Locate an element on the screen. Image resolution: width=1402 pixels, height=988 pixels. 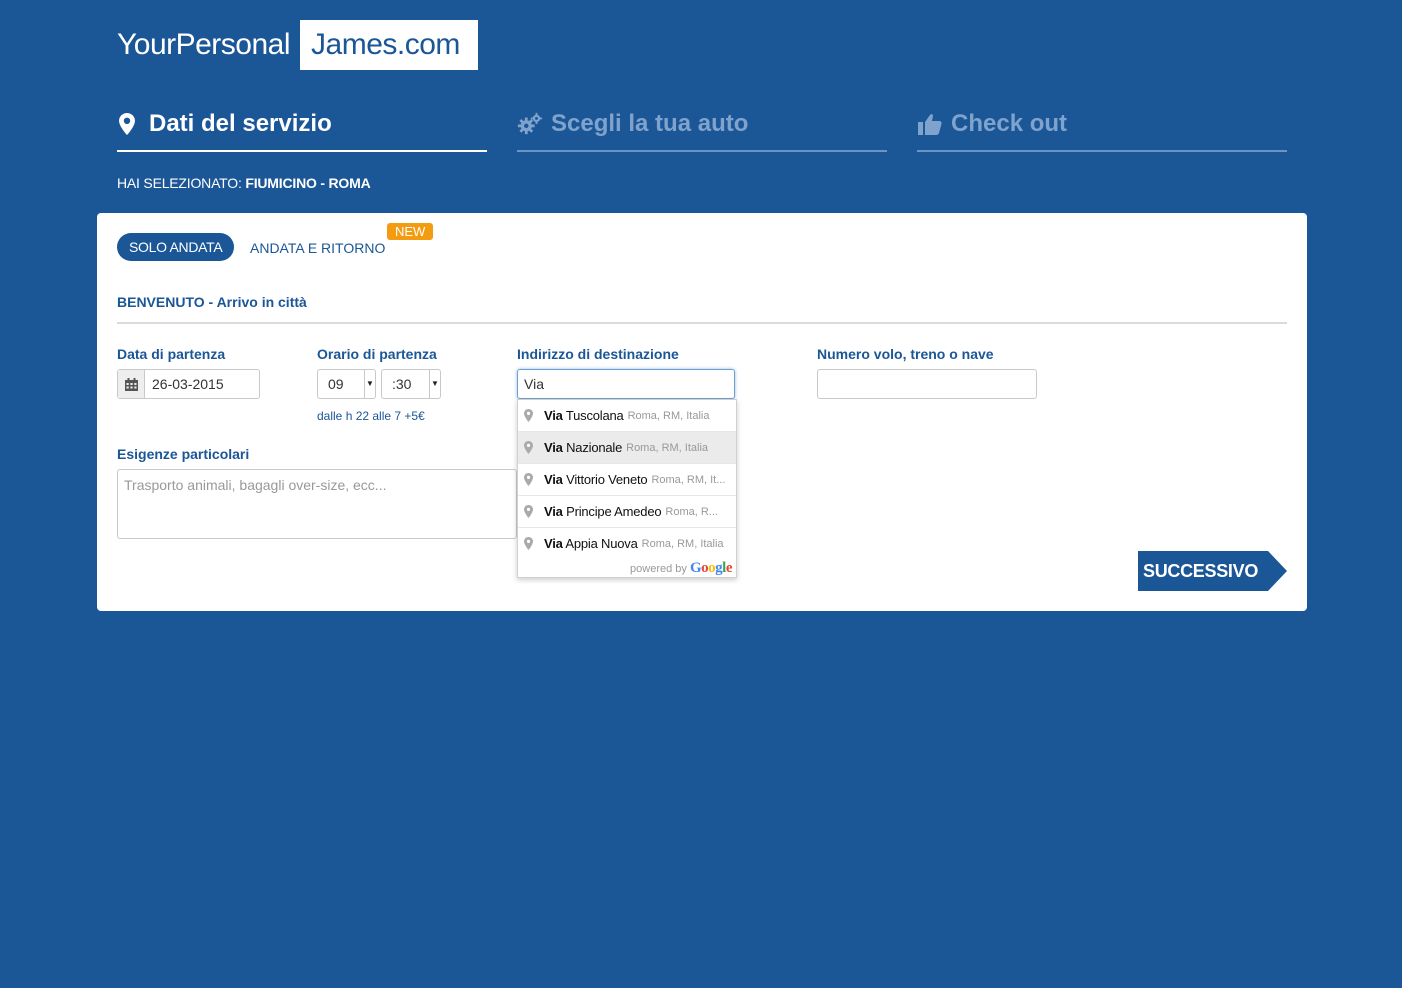
powered-by-text: powered by is located at coordinates (658, 569).